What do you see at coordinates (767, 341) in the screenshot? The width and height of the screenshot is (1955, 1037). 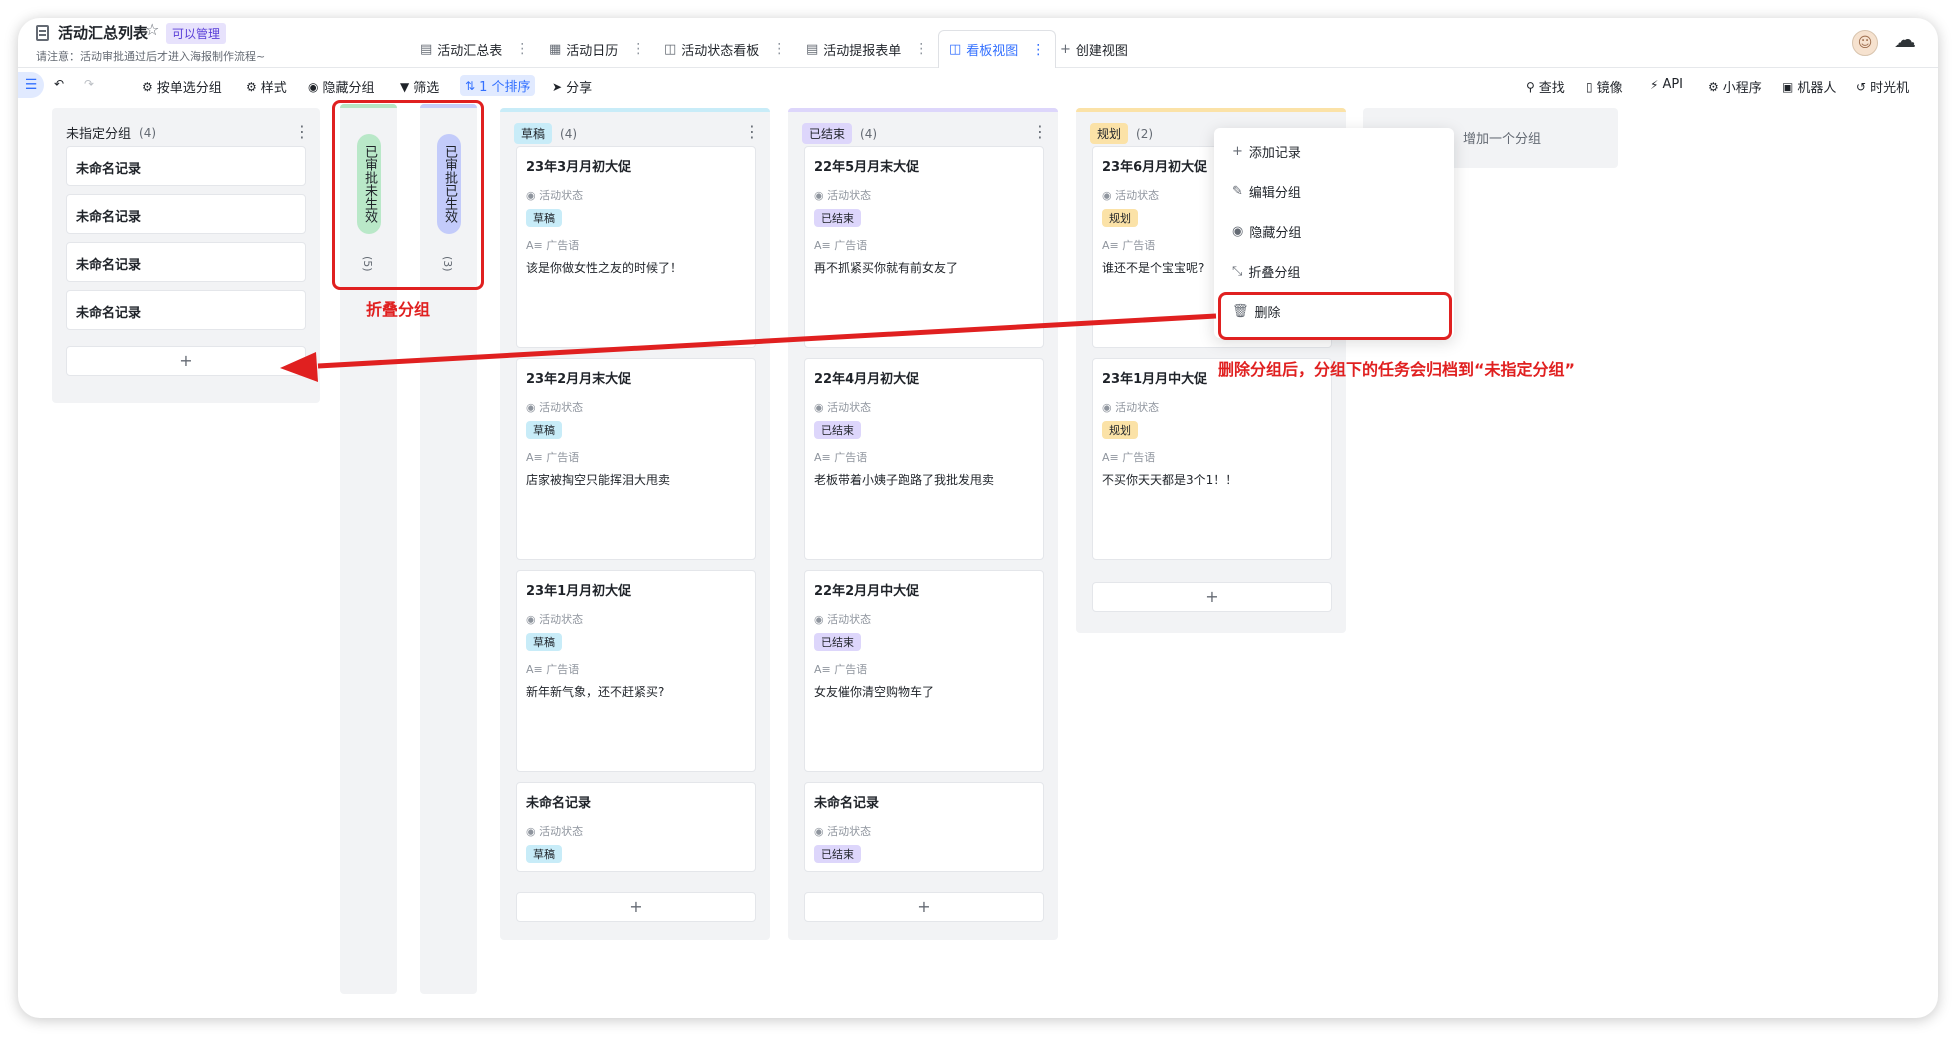 I see `arrow-line` at bounding box center [767, 341].